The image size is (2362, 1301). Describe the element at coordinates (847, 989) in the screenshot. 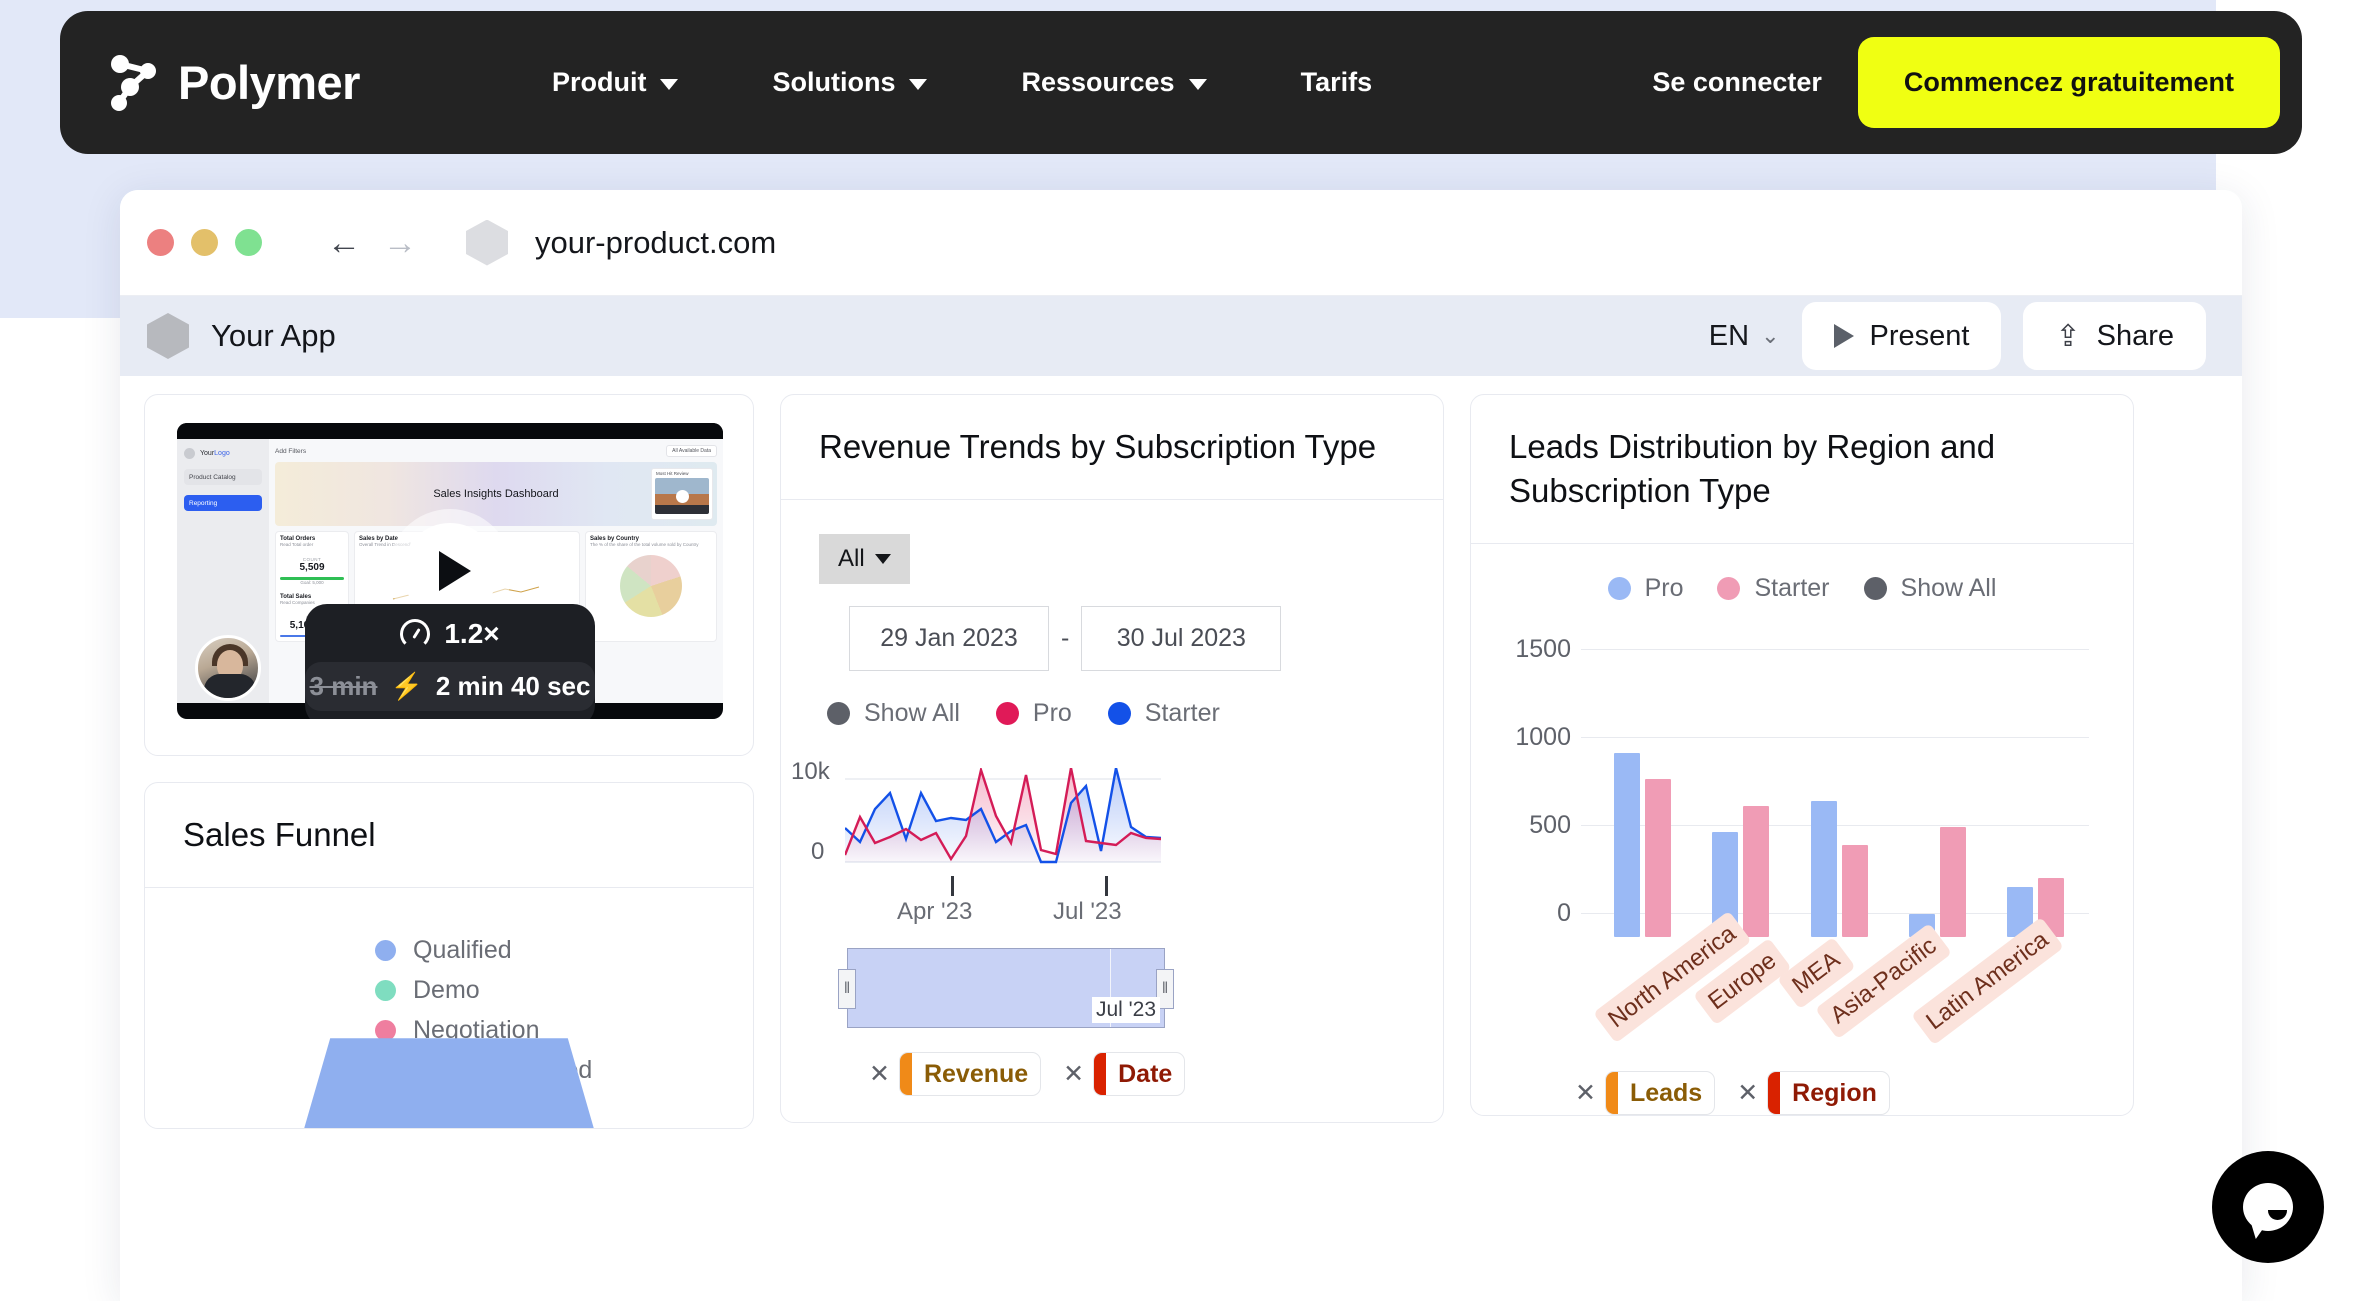

I see `slider-handle-left: ‖` at that location.